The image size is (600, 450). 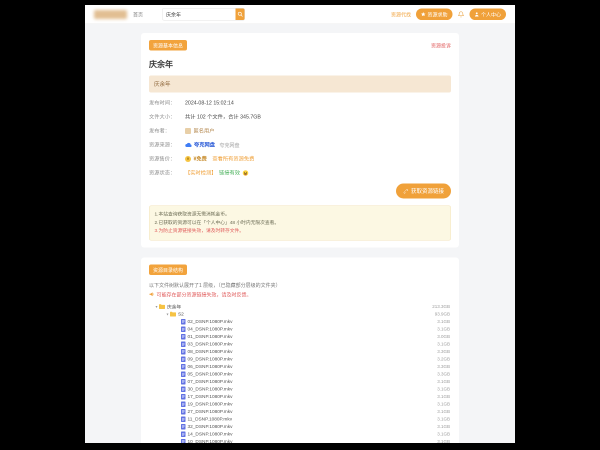 What do you see at coordinates (300, 329) in the screenshot?
I see `tree-file-row: 04_DSNP.1080P.mkv 3.1GB` at bounding box center [300, 329].